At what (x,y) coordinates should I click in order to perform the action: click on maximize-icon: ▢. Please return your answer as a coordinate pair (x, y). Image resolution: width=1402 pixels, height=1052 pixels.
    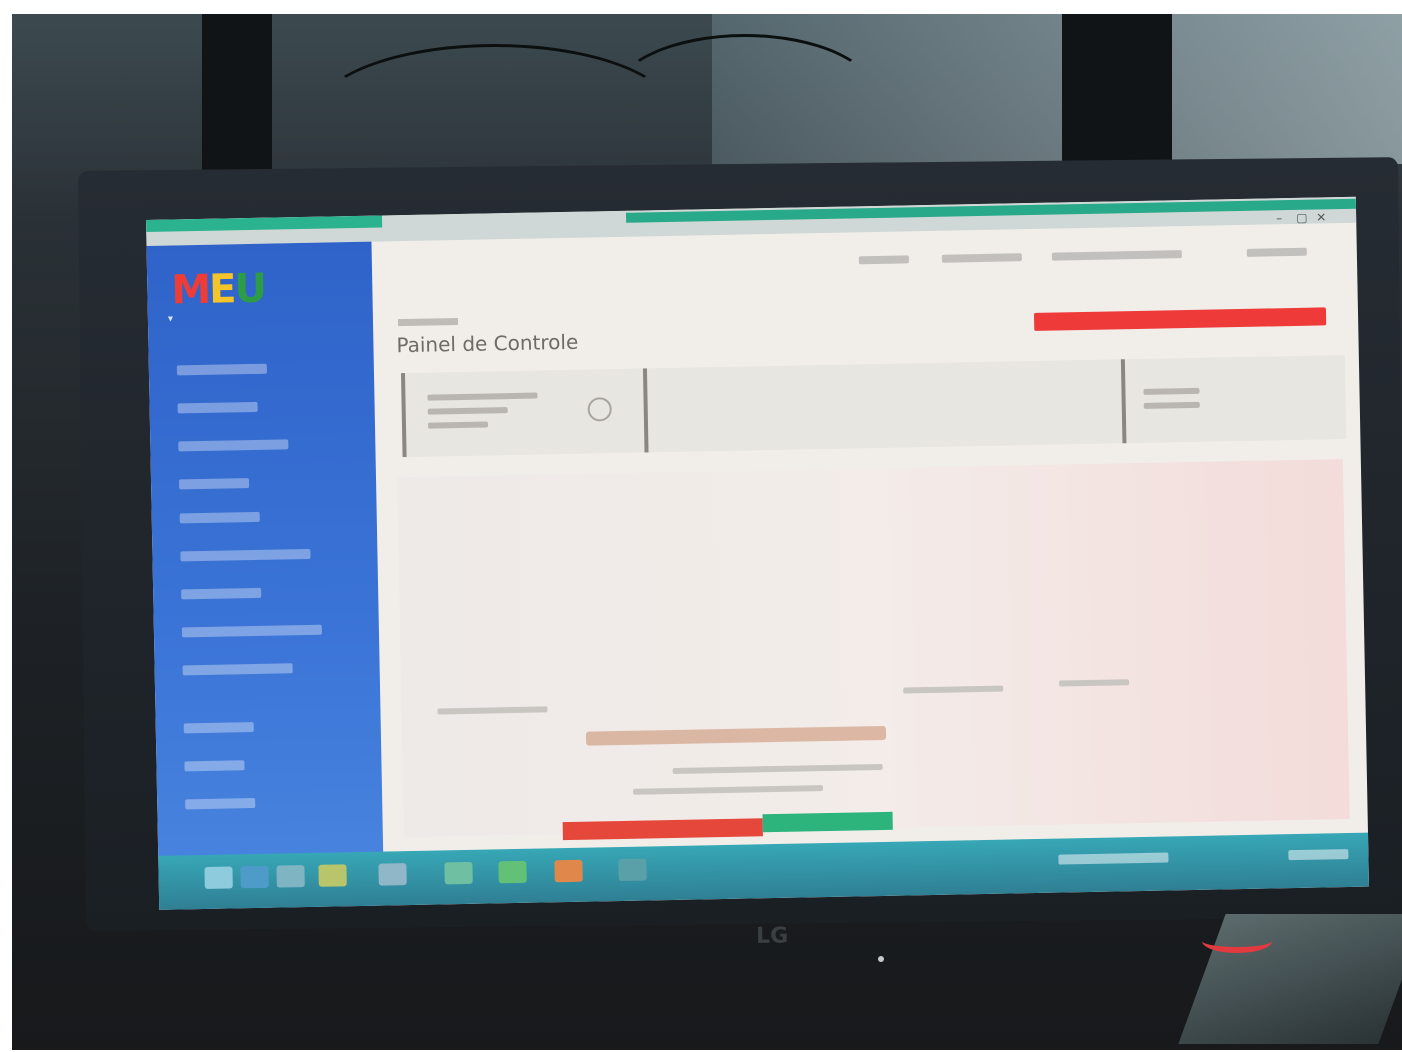
    Looking at the image, I should click on (1302, 218).